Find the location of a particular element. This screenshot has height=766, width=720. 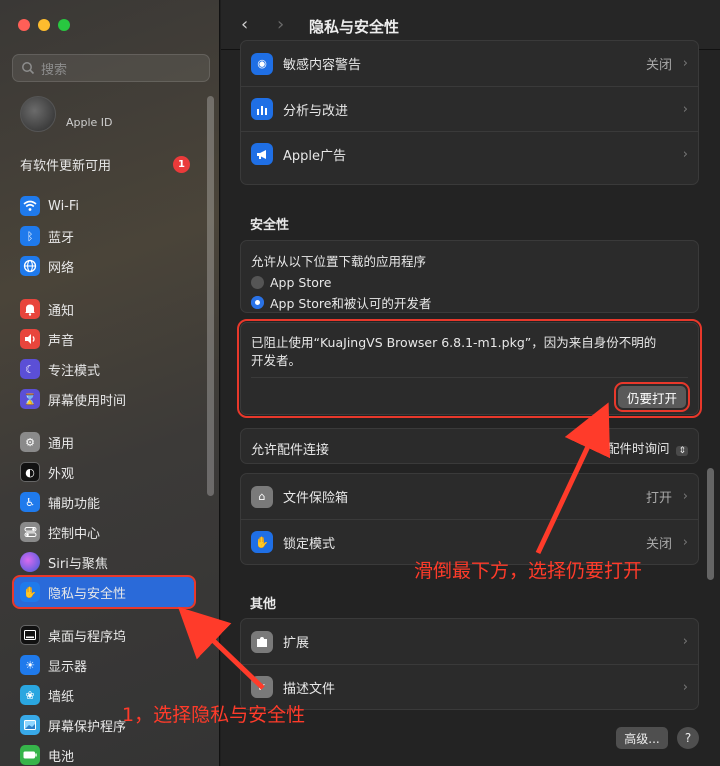

row-value: 打开 is located at coordinates (658, 498).